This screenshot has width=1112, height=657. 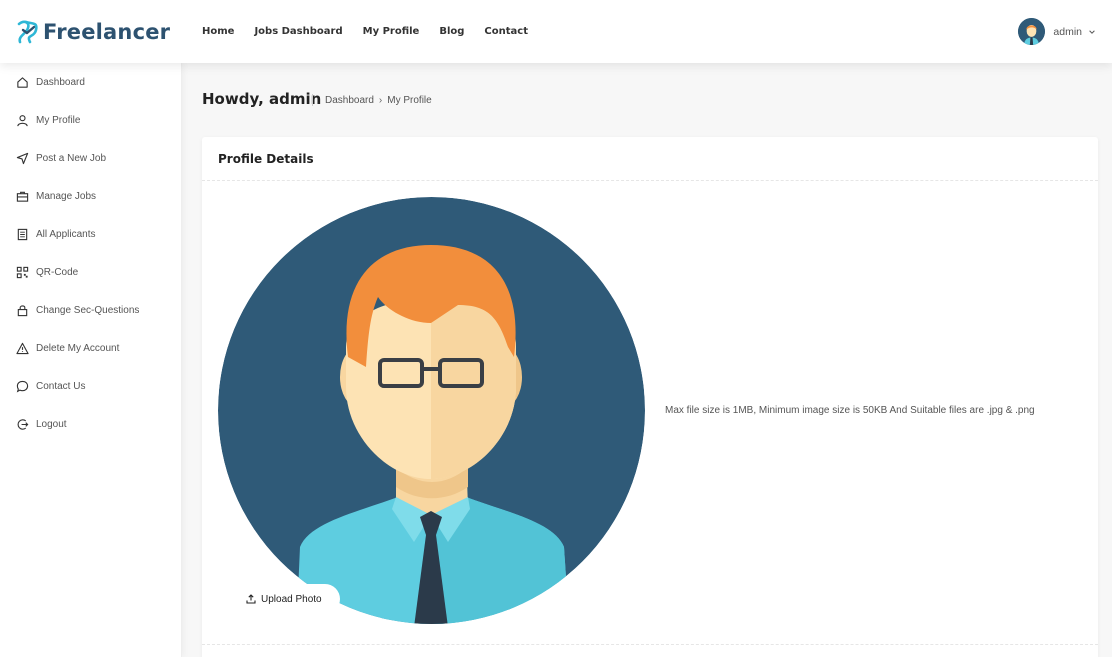 I want to click on nav-my-profile: My Profile, so click(x=391, y=31).